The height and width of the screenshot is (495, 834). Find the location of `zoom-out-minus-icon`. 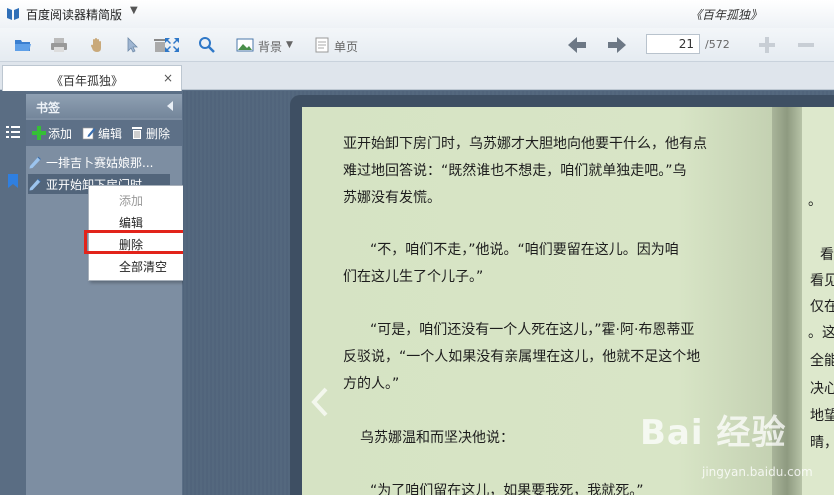

zoom-out-minus-icon is located at coordinates (806, 45).